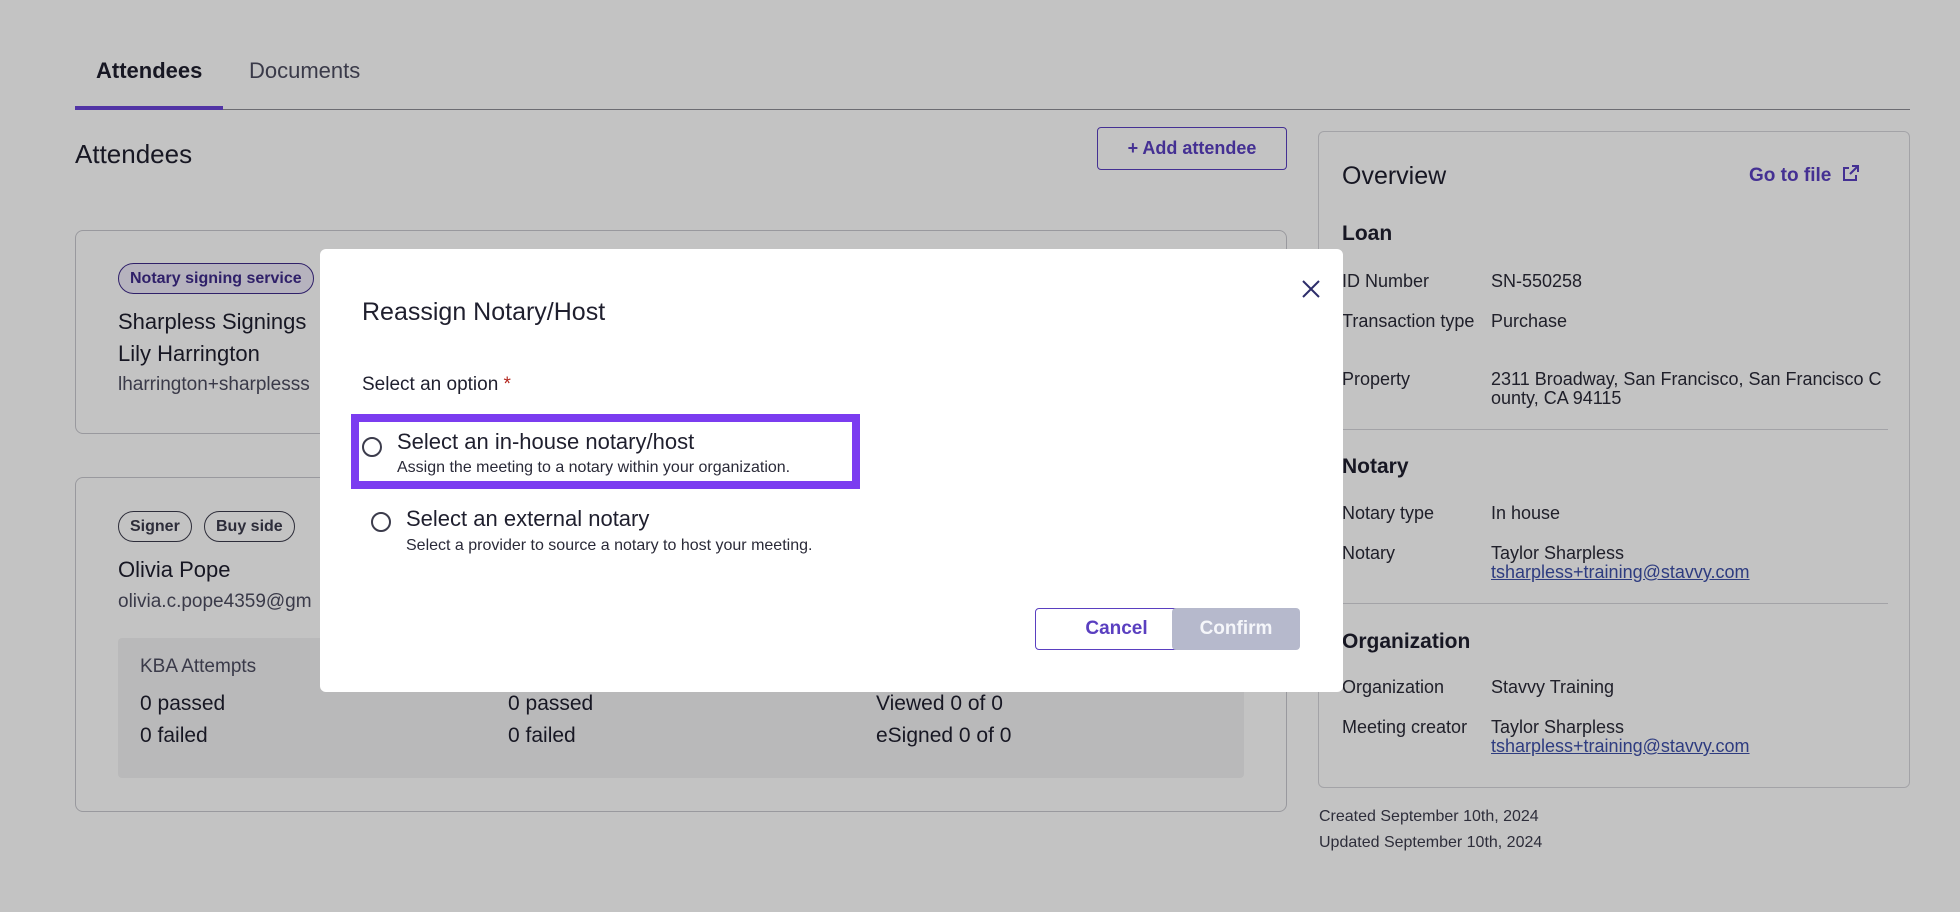  I want to click on confirm-button: Confirm, so click(1236, 629).